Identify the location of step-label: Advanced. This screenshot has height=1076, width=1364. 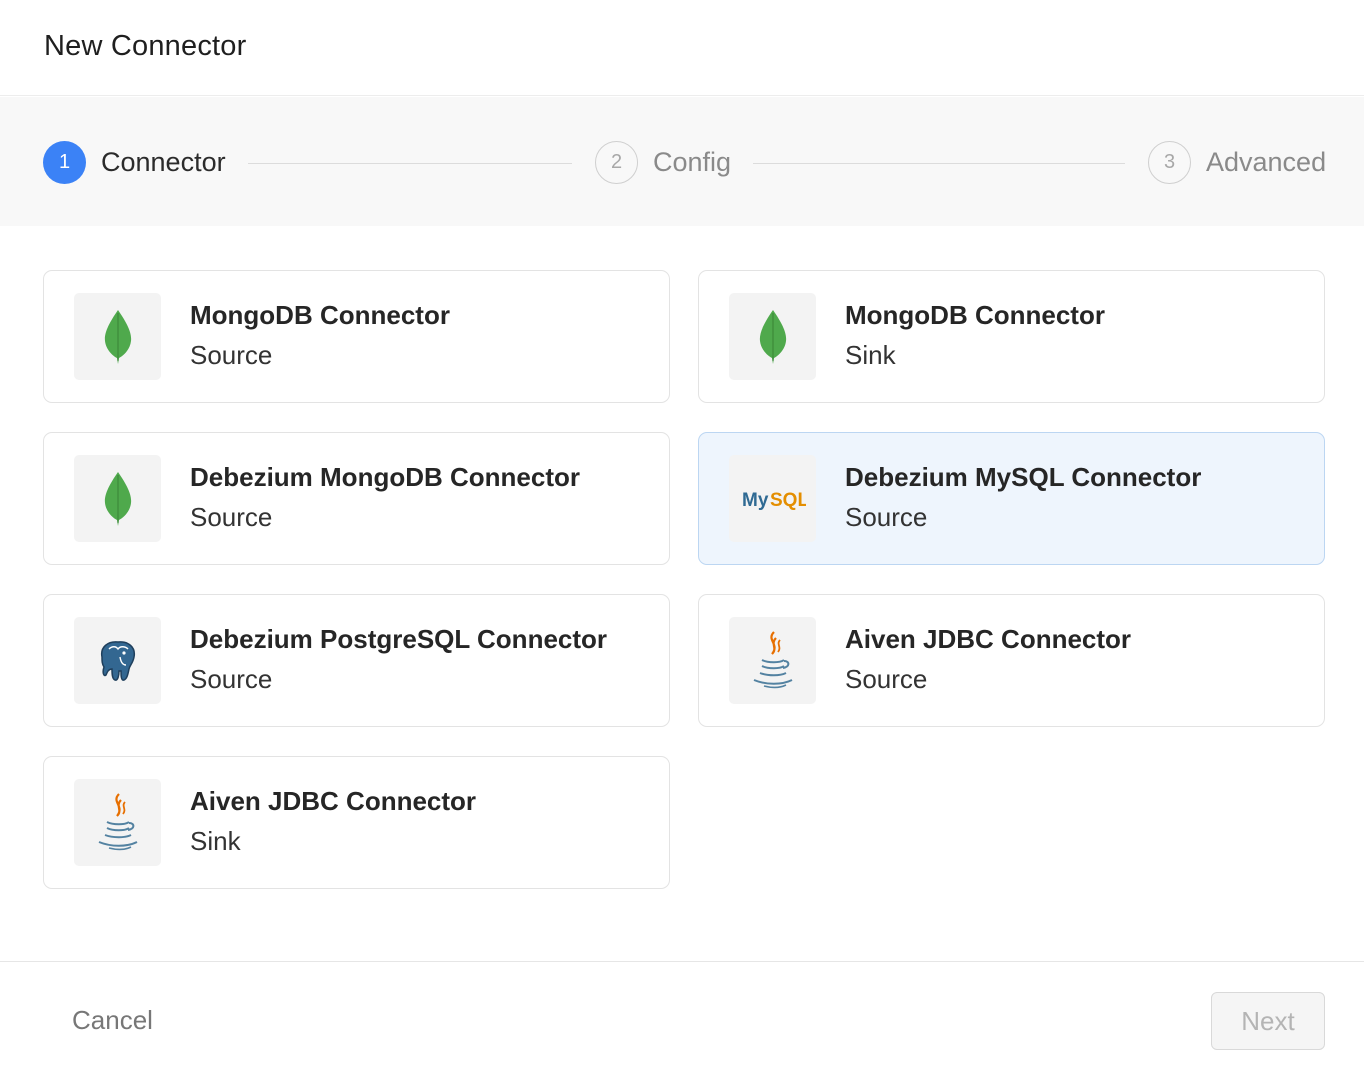
(1266, 161).